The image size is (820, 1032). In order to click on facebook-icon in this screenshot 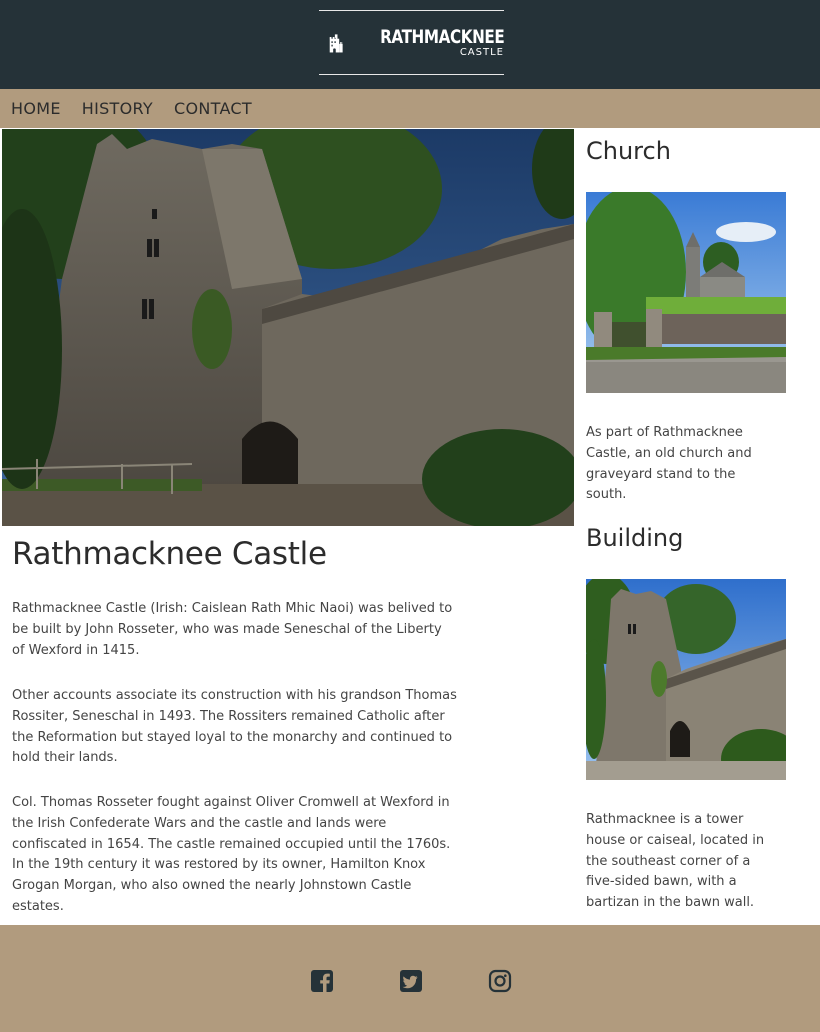, I will do `click(322, 981)`.